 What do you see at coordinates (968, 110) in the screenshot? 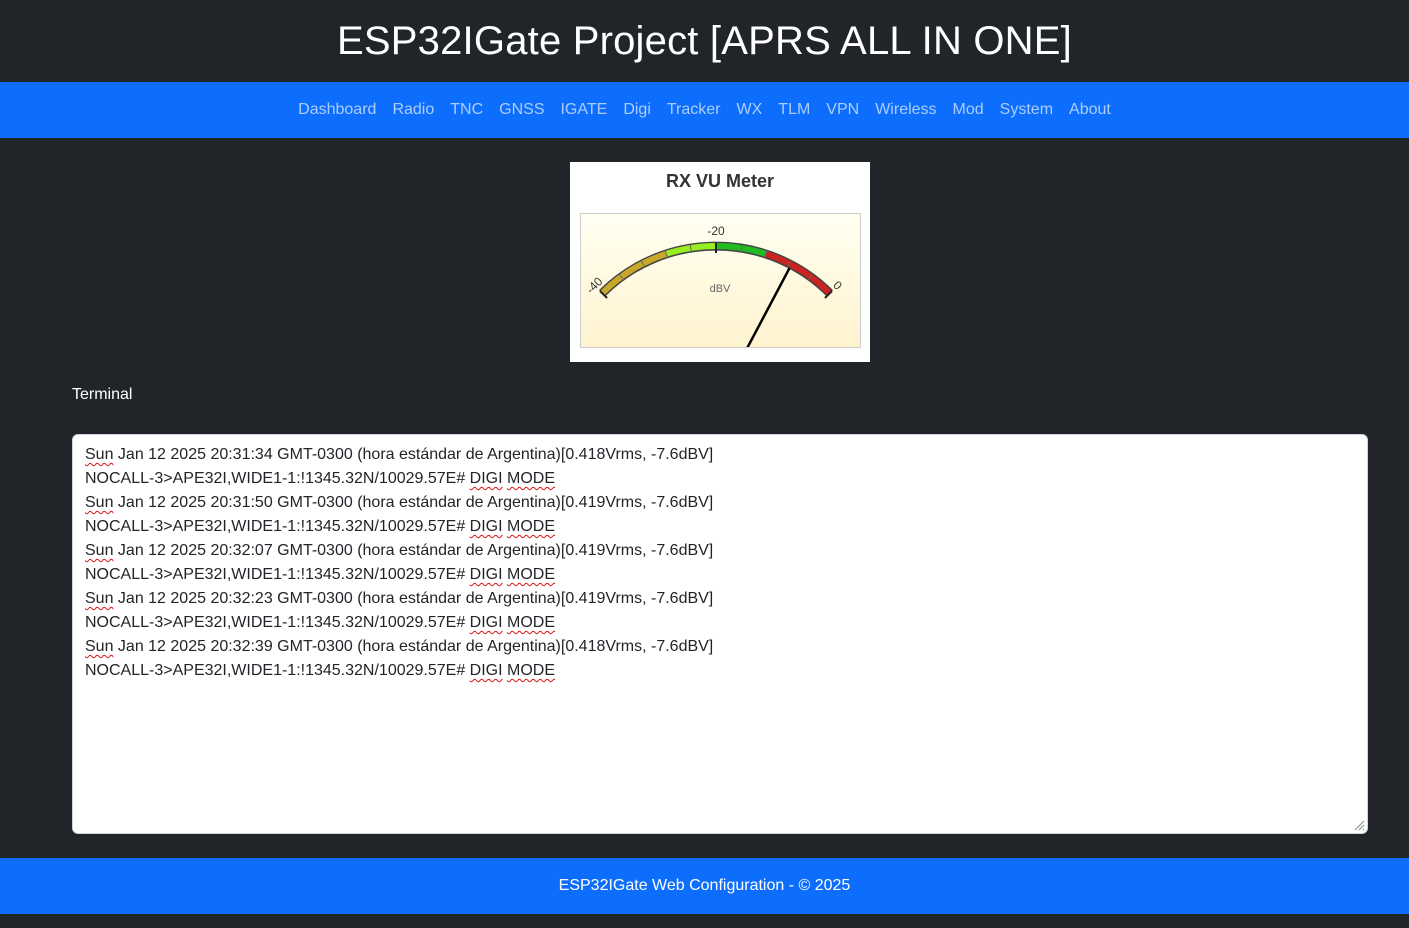
I see `nav-item-mod: Mod` at bounding box center [968, 110].